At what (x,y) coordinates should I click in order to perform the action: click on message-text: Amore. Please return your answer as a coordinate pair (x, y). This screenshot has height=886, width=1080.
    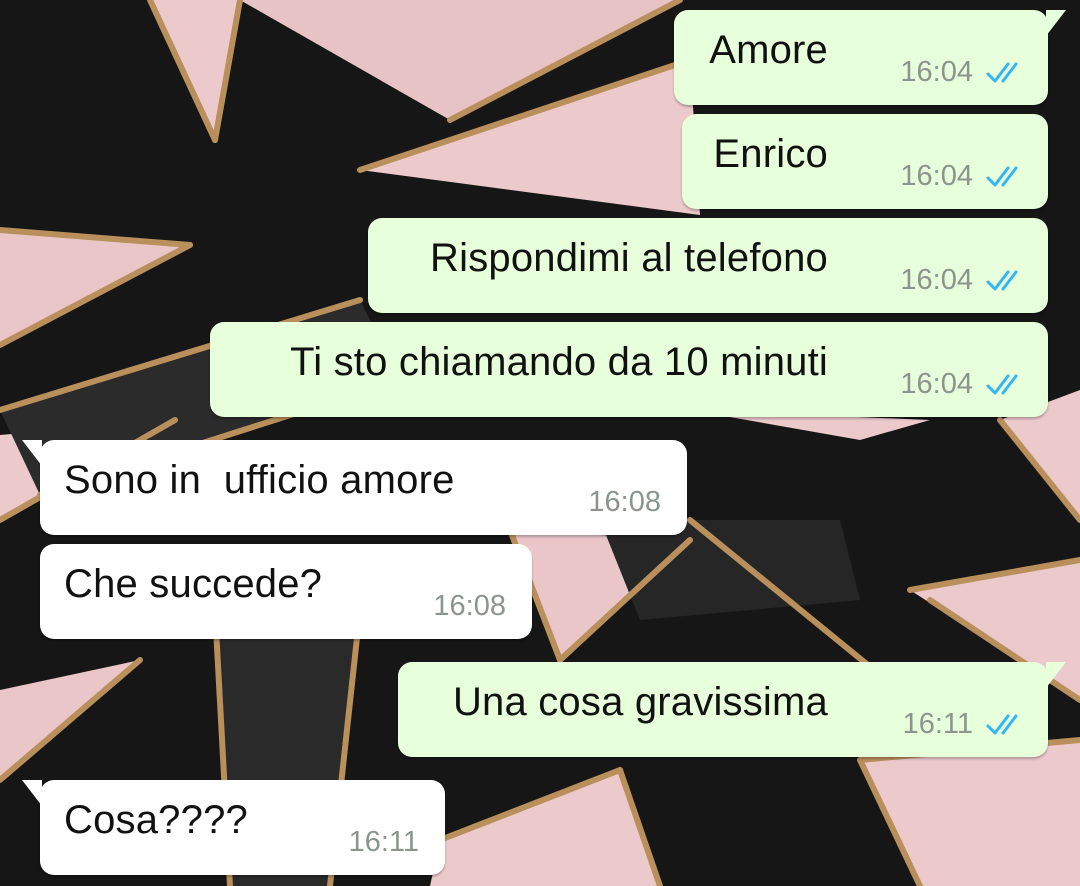
    Looking at the image, I should click on (768, 50).